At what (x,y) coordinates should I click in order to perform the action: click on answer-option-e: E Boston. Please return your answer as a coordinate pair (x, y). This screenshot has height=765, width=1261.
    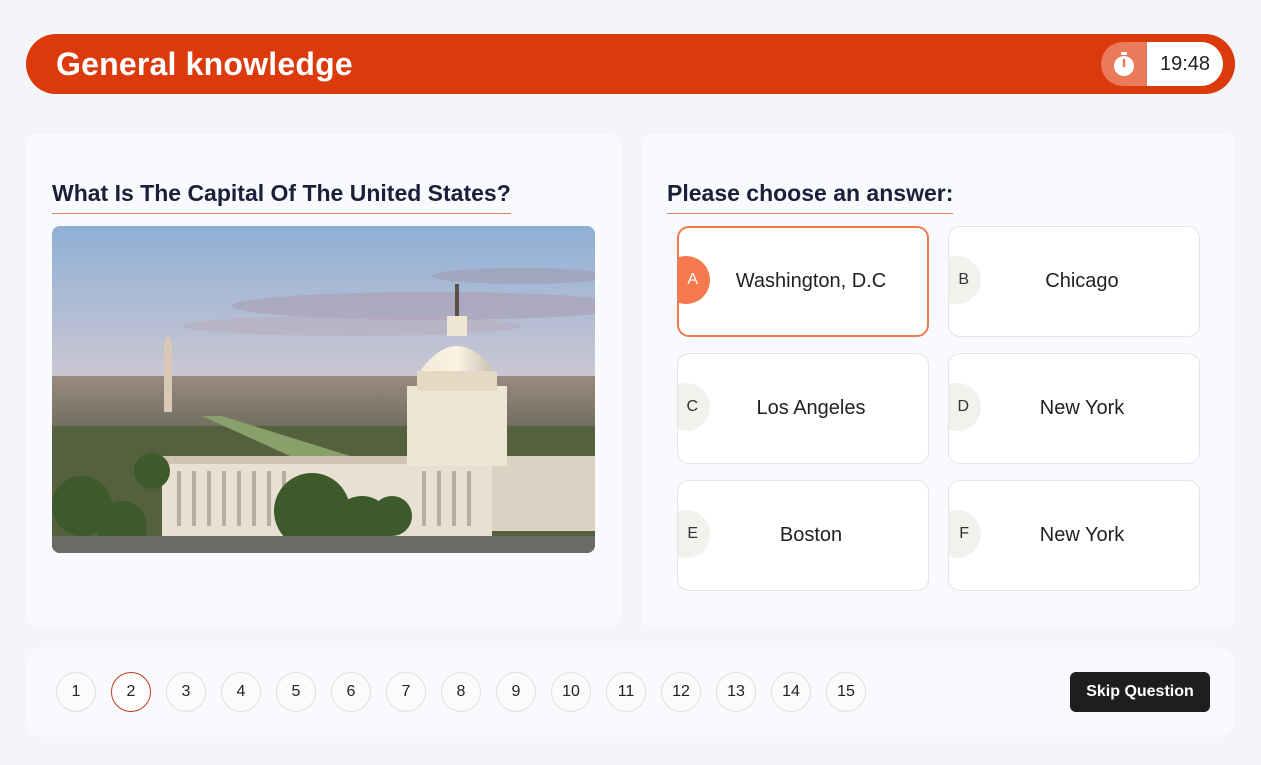
    Looking at the image, I should click on (803, 535).